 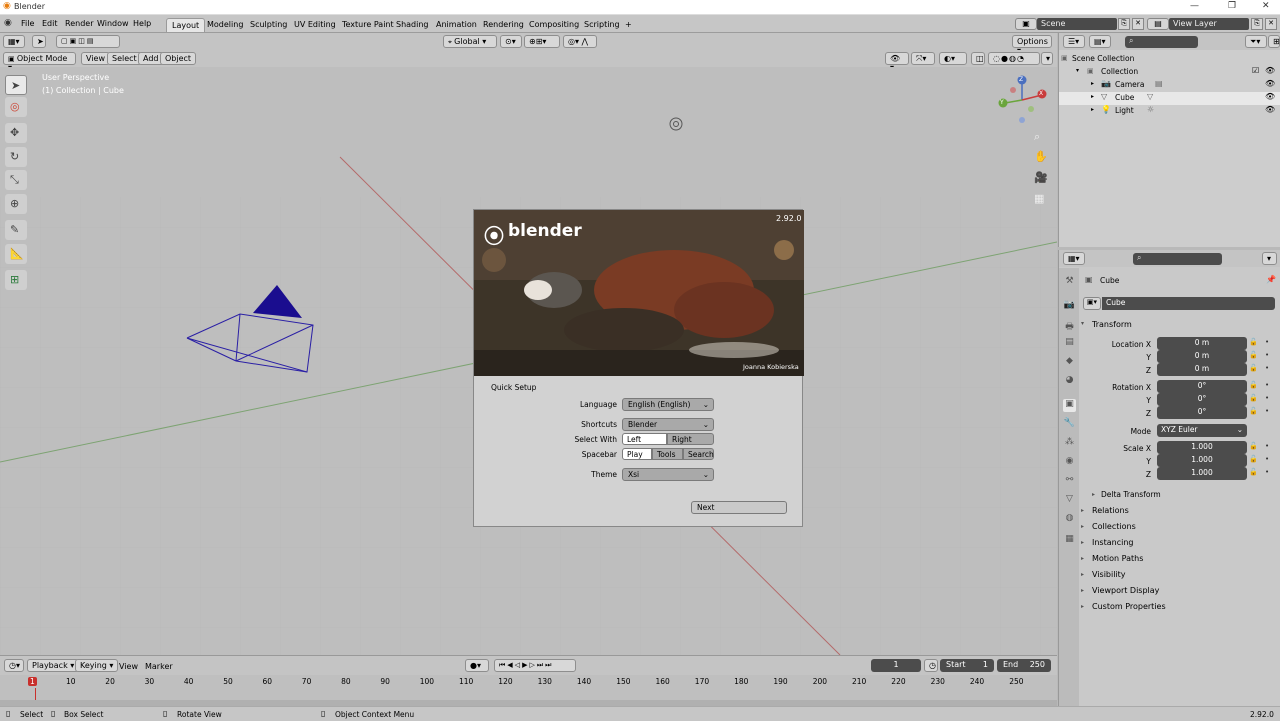 What do you see at coordinates (535, 665) in the screenshot?
I see `playback-controls: ⏮◀◁▶▷⏭⏭` at bounding box center [535, 665].